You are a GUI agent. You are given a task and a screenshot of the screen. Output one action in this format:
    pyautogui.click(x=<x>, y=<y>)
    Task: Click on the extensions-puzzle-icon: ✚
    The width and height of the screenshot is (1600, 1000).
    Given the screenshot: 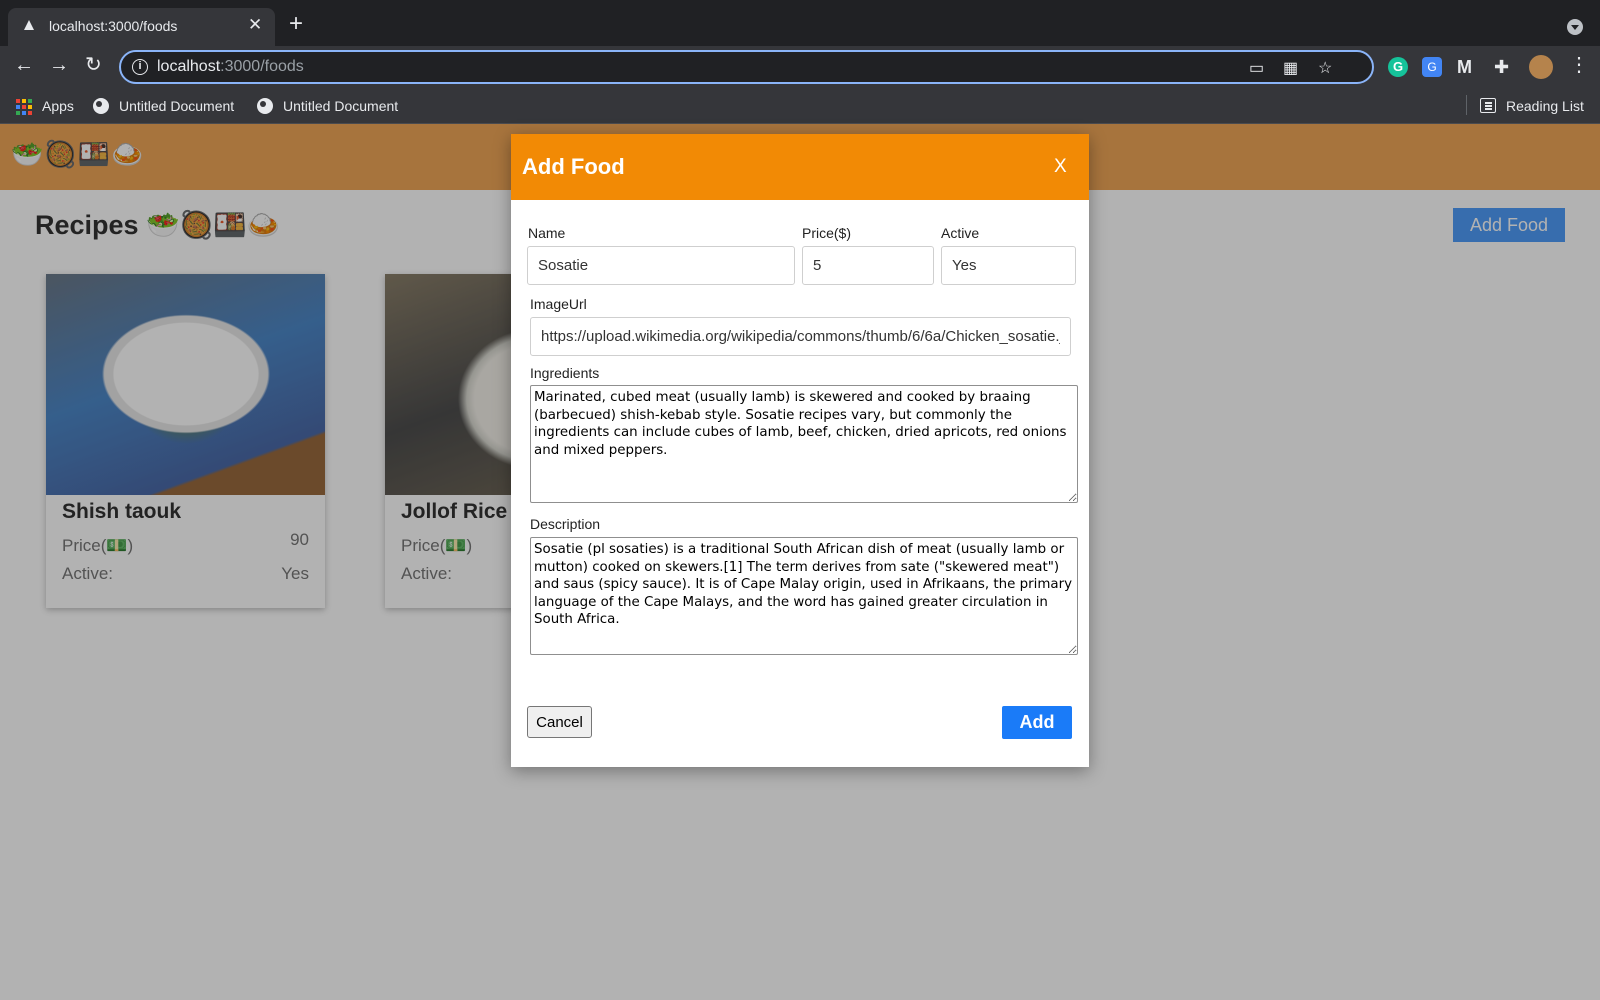 What is the action you would take?
    pyautogui.click(x=1504, y=67)
    